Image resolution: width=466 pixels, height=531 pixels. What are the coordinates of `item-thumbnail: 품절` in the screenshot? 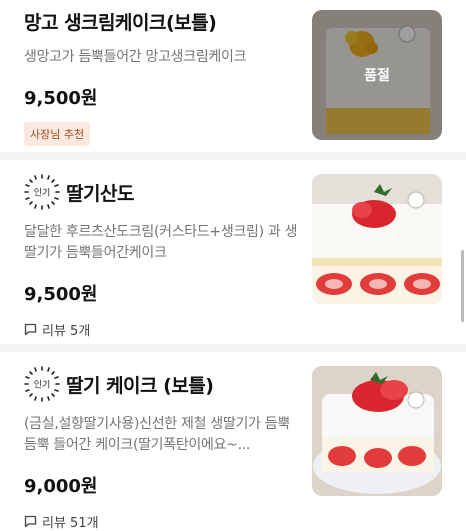 It's located at (377, 75).